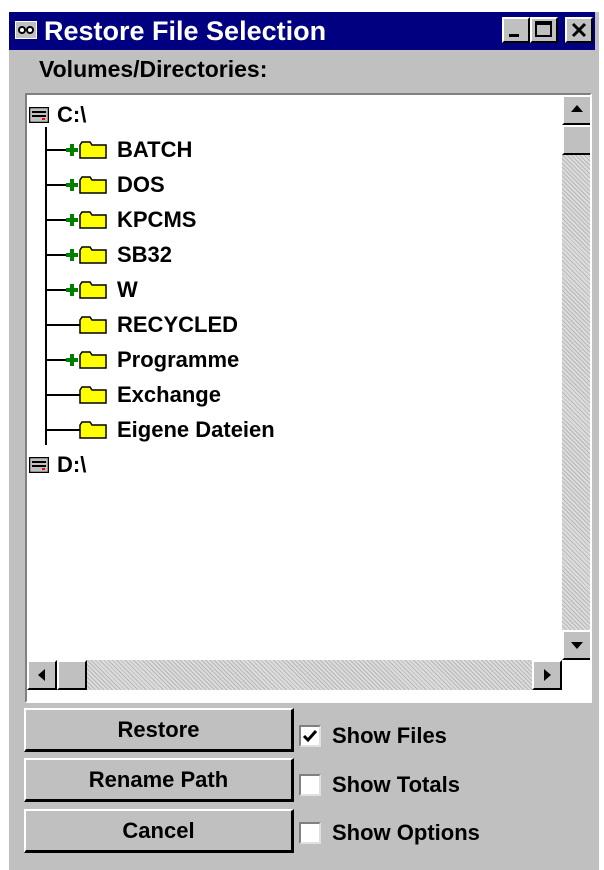  I want to click on tree-folder-recycled: RECYCLED, so click(227, 325).